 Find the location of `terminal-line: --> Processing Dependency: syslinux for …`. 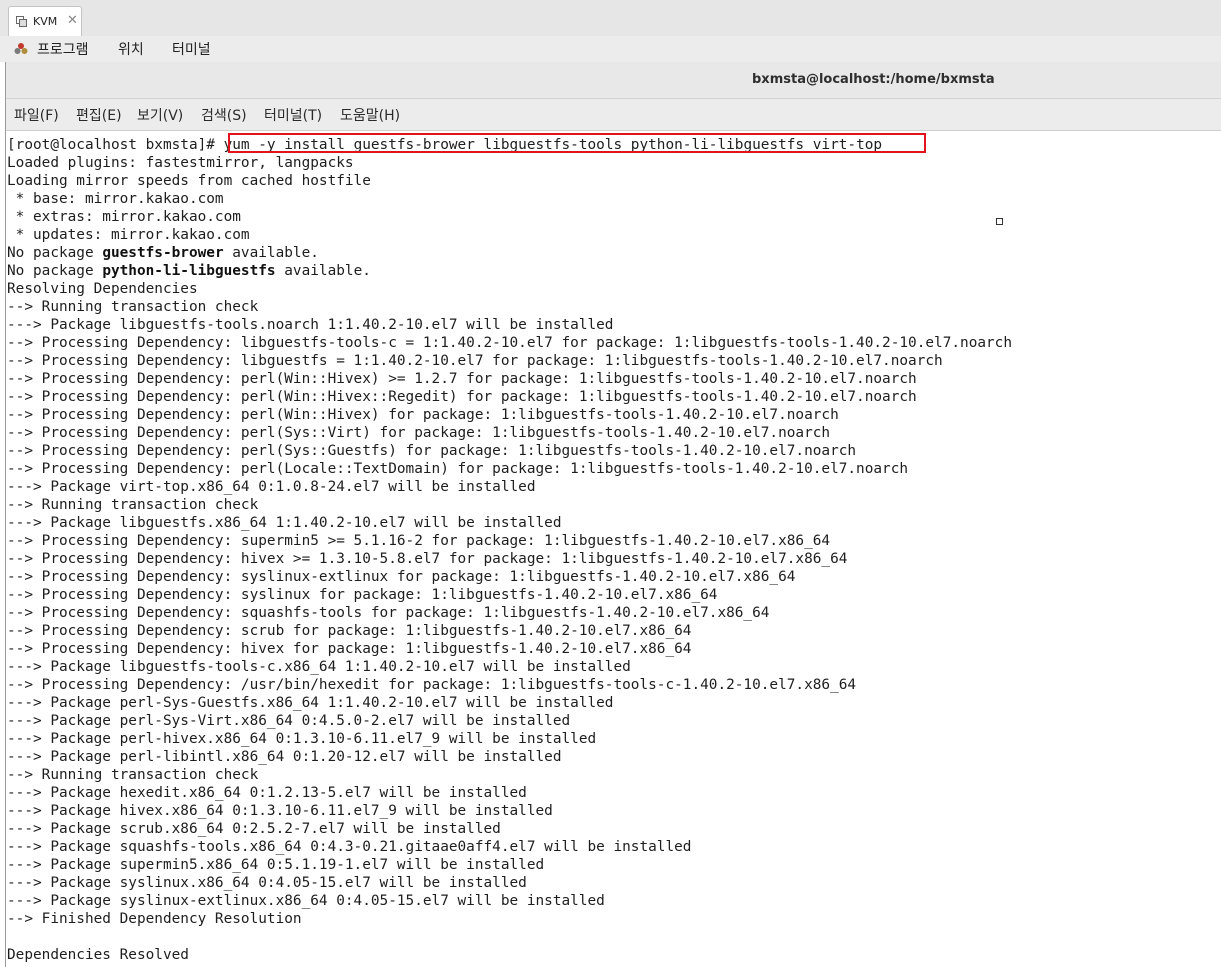

terminal-line: --> Processing Dependency: syslinux for … is located at coordinates (362, 595).